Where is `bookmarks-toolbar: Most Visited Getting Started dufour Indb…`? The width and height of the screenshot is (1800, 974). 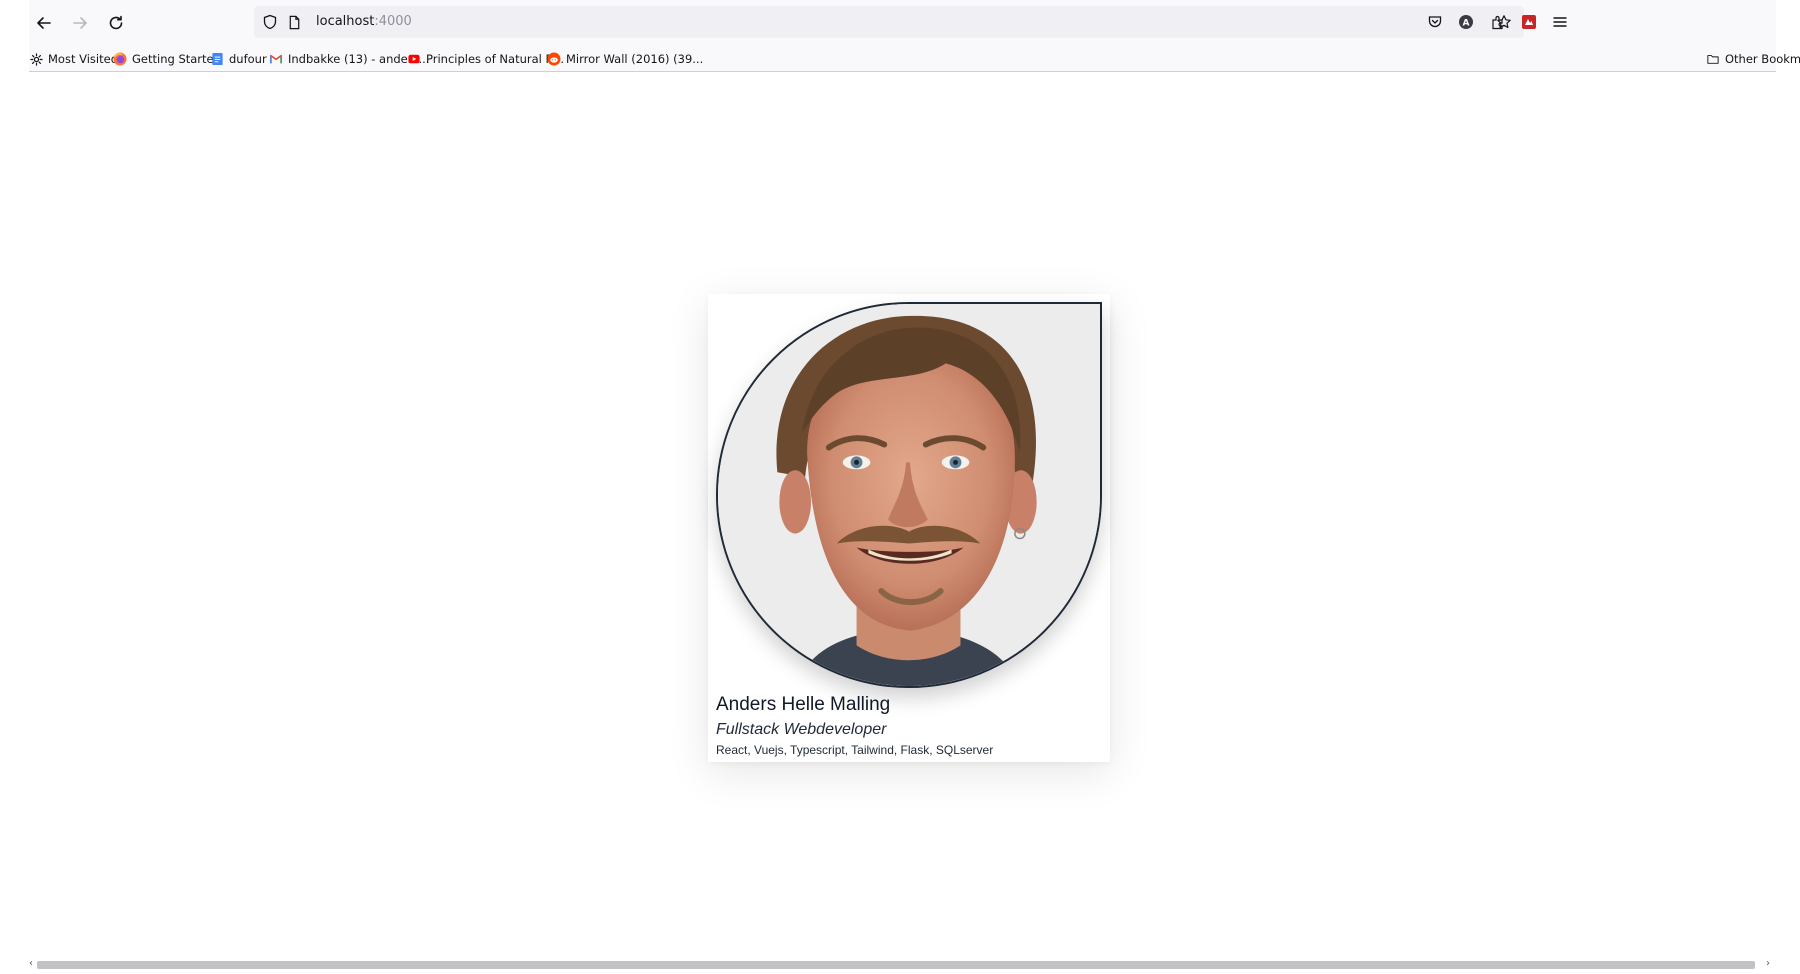
bookmarks-toolbar: Most Visited Getting Started dufour Indb… is located at coordinates (914, 59).